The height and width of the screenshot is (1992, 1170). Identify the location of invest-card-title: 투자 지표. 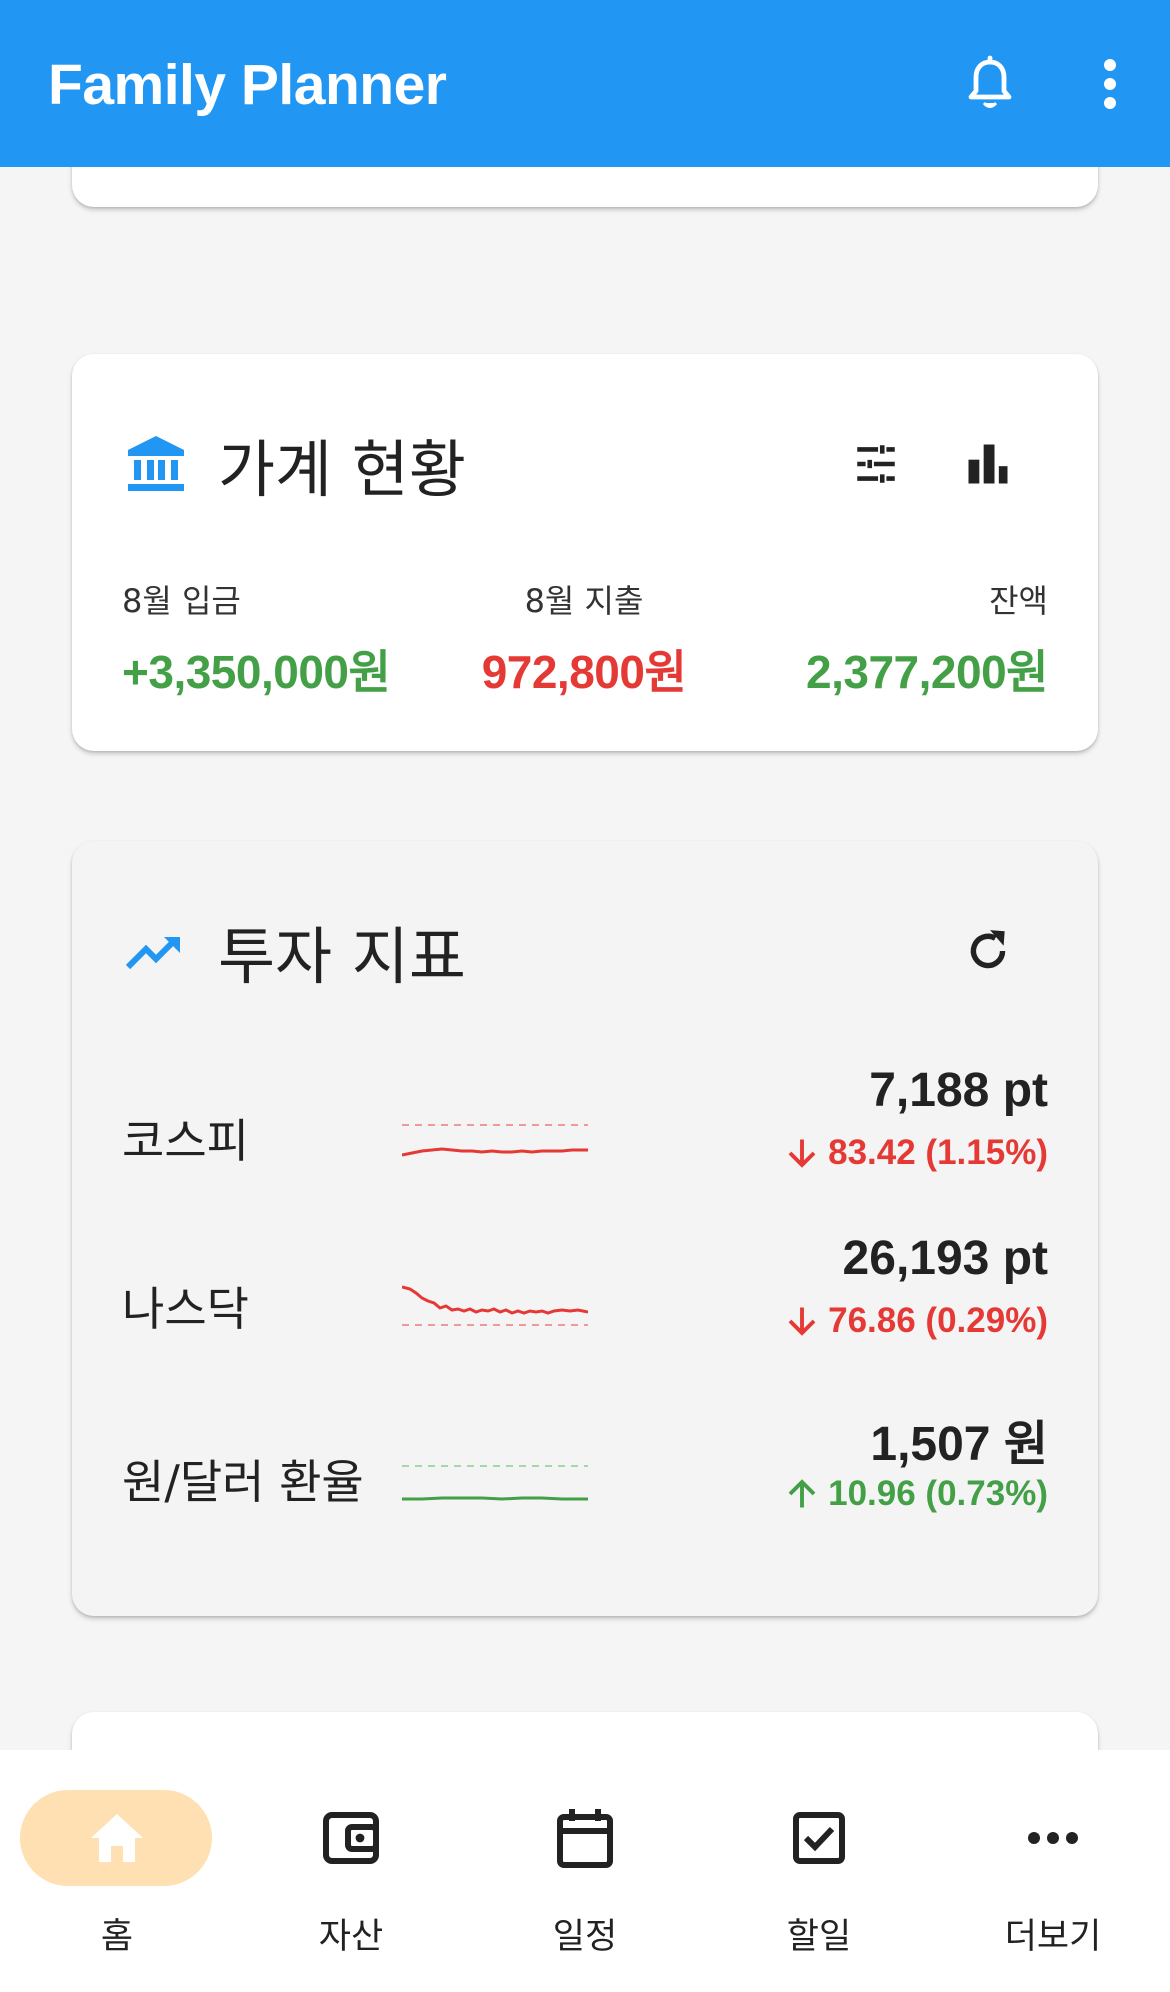
(342, 956).